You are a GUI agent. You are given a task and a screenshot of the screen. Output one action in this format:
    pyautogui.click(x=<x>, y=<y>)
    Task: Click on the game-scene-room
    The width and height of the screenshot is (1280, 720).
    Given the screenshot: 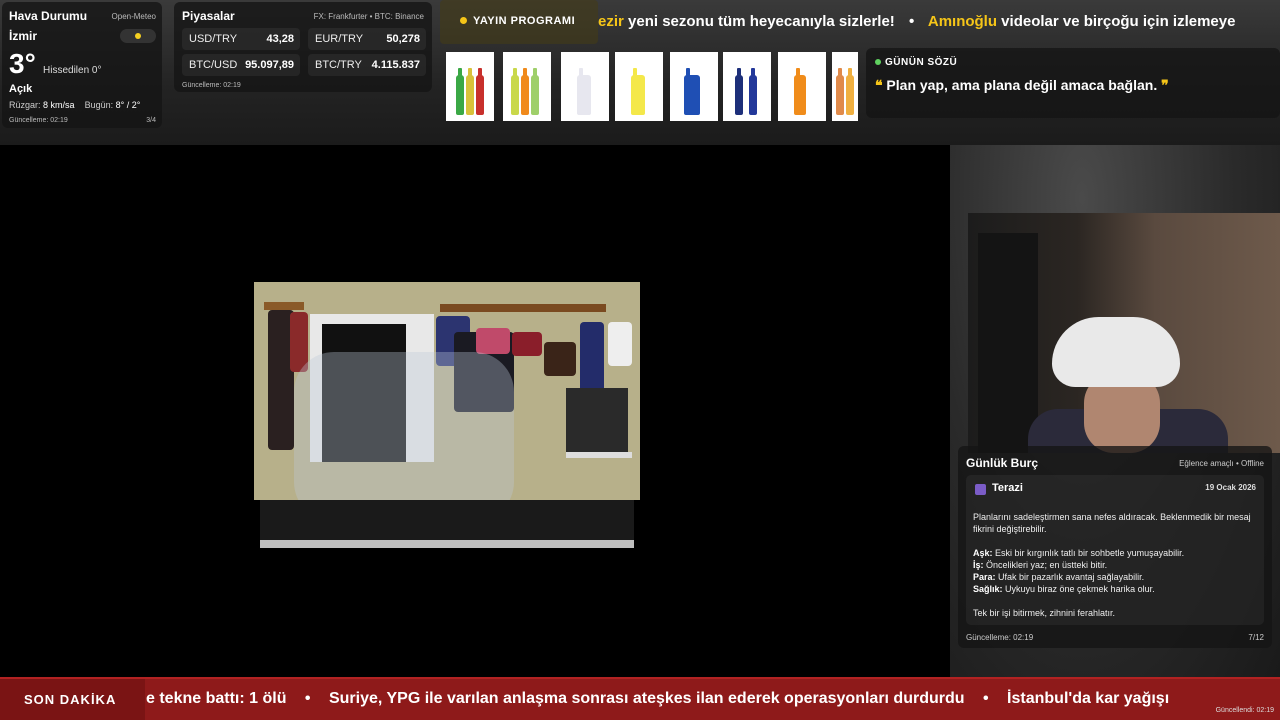 What is the action you would take?
    pyautogui.click(x=447, y=415)
    